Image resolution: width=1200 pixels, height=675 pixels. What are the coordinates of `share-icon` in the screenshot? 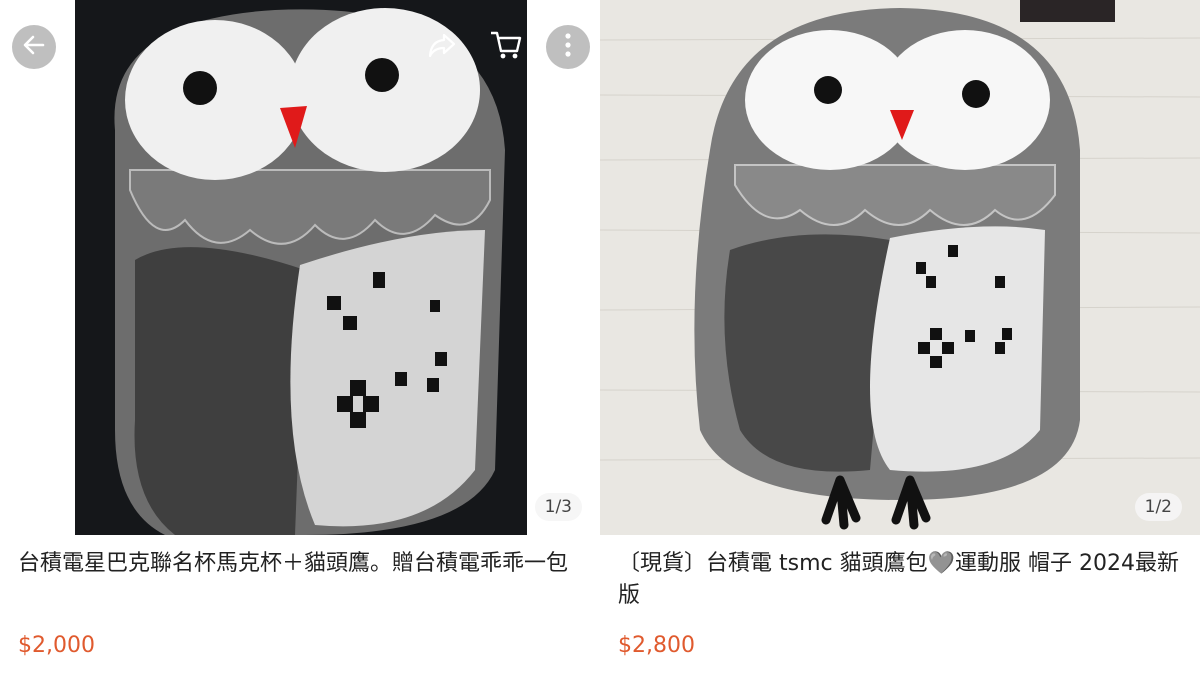 It's located at (442, 47).